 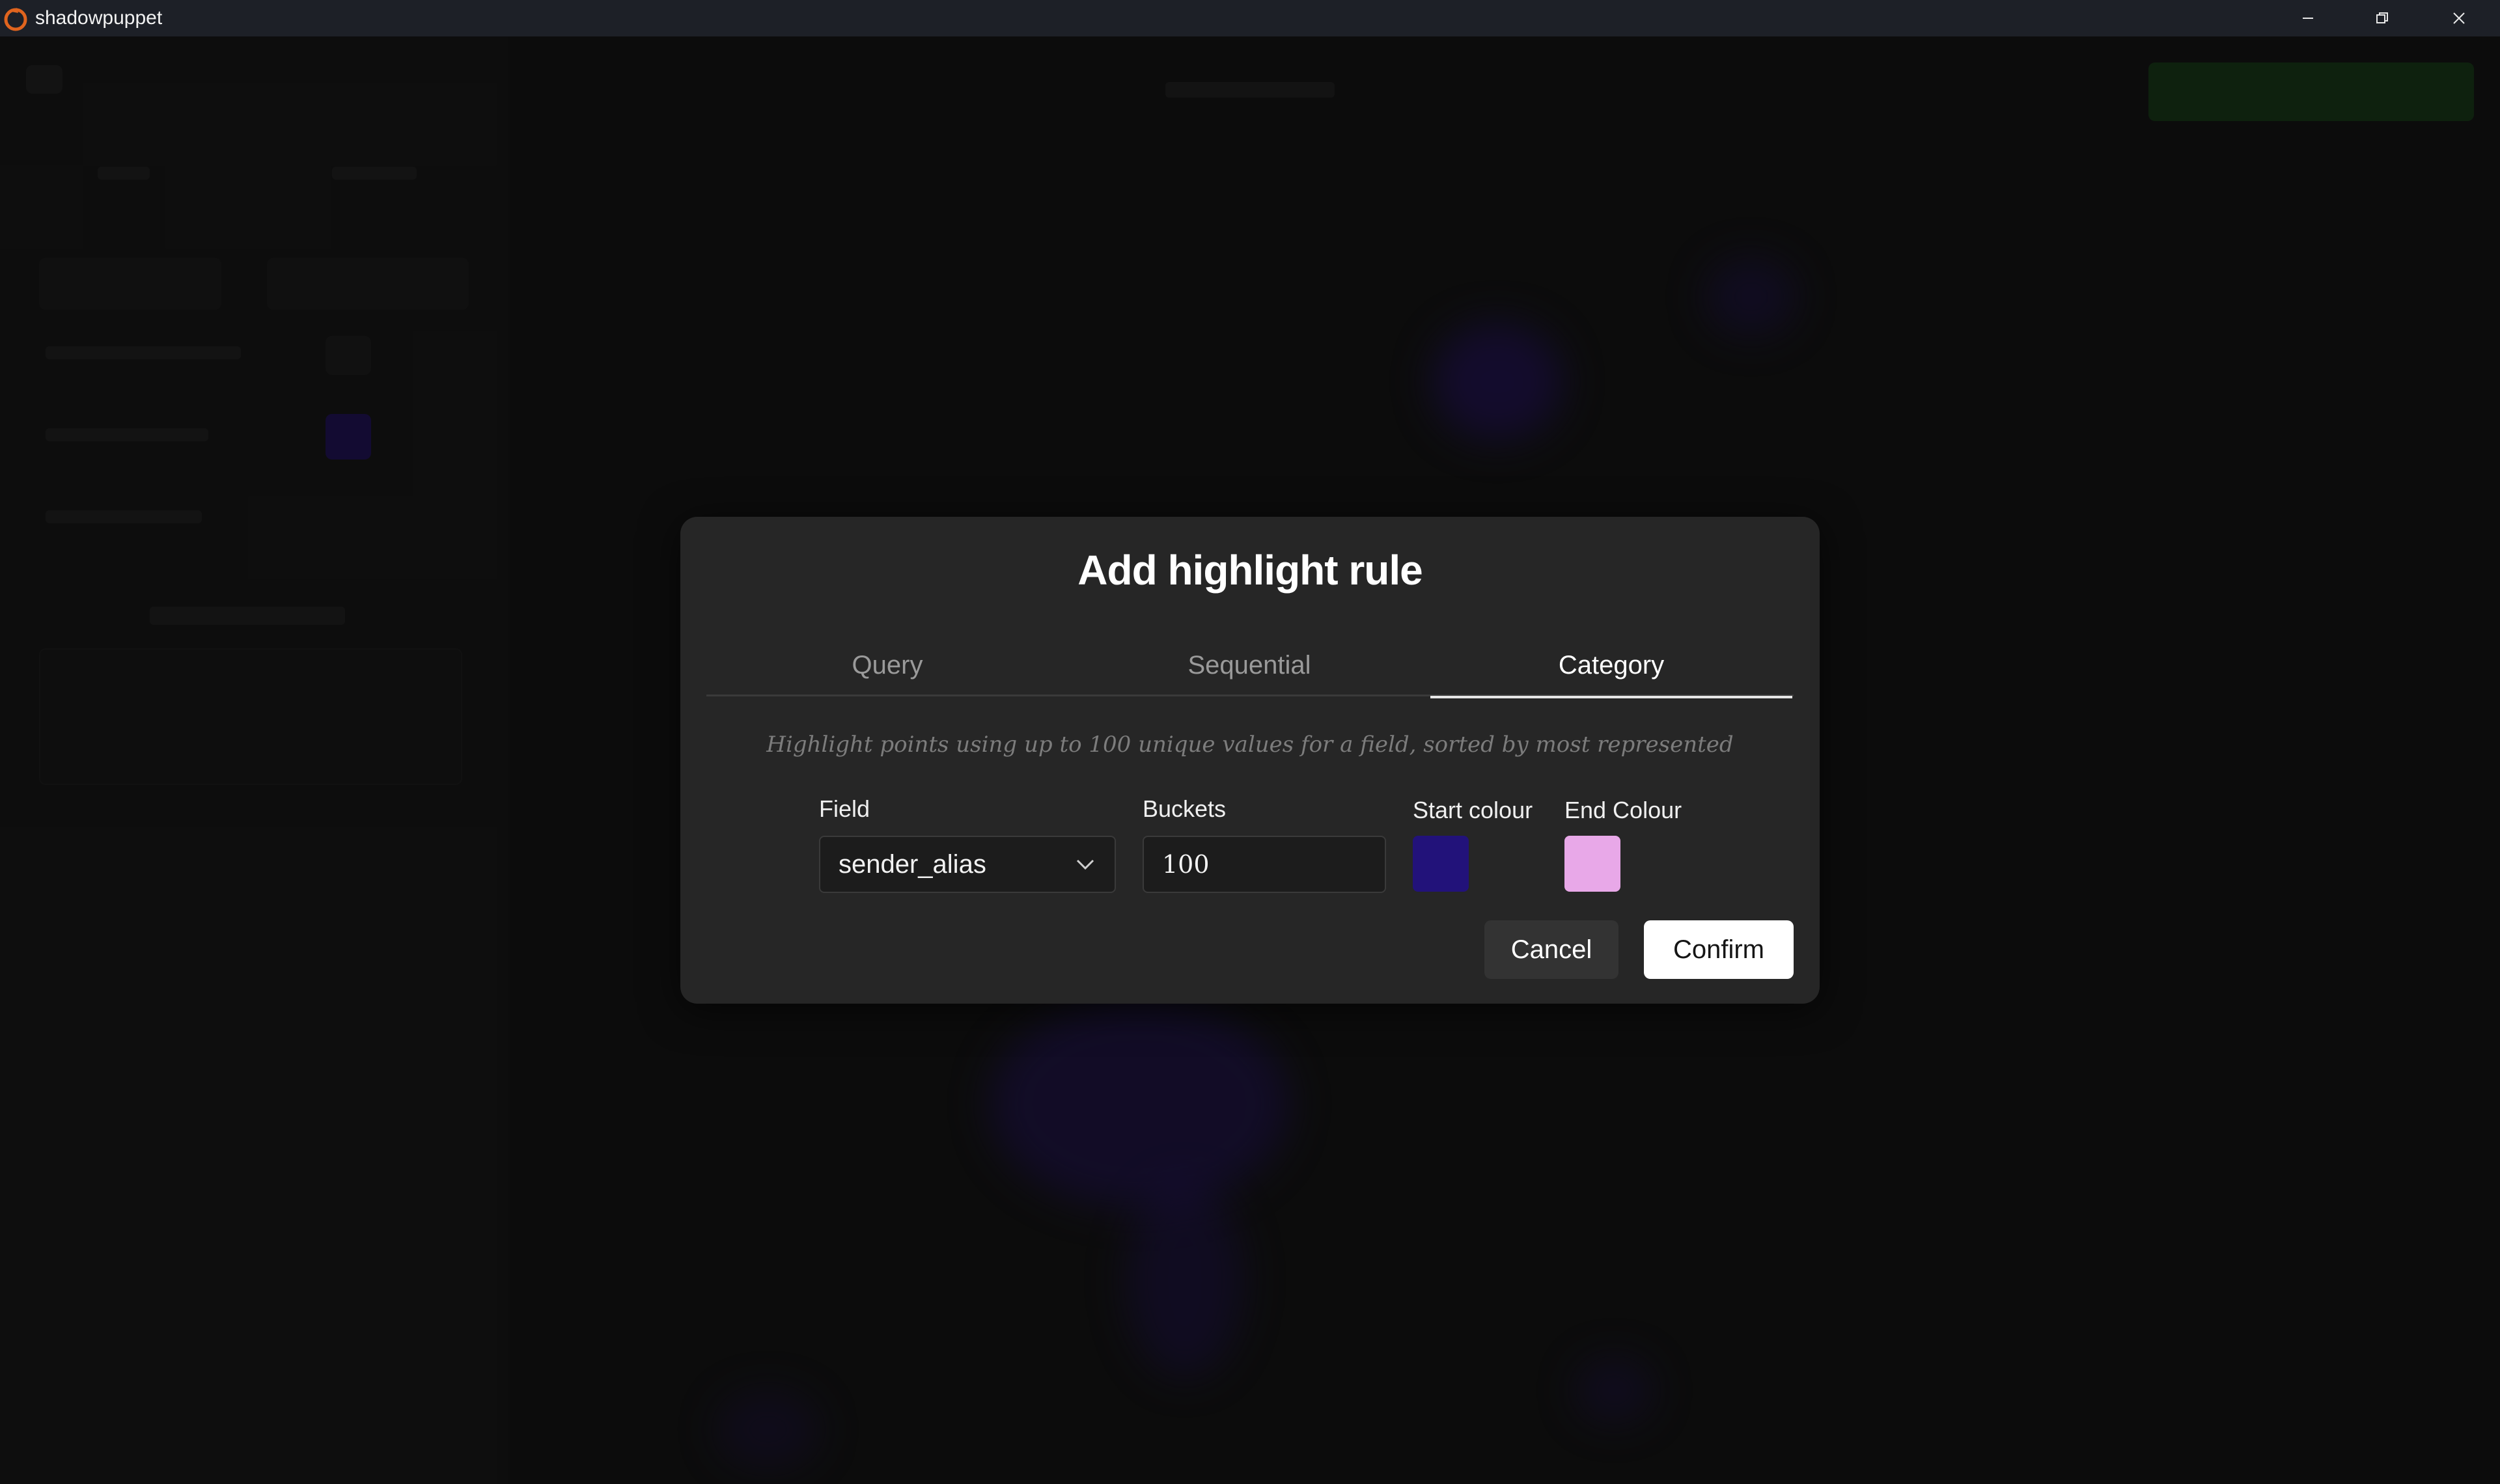 I want to click on chevron-down-icon, so click(x=1085, y=864).